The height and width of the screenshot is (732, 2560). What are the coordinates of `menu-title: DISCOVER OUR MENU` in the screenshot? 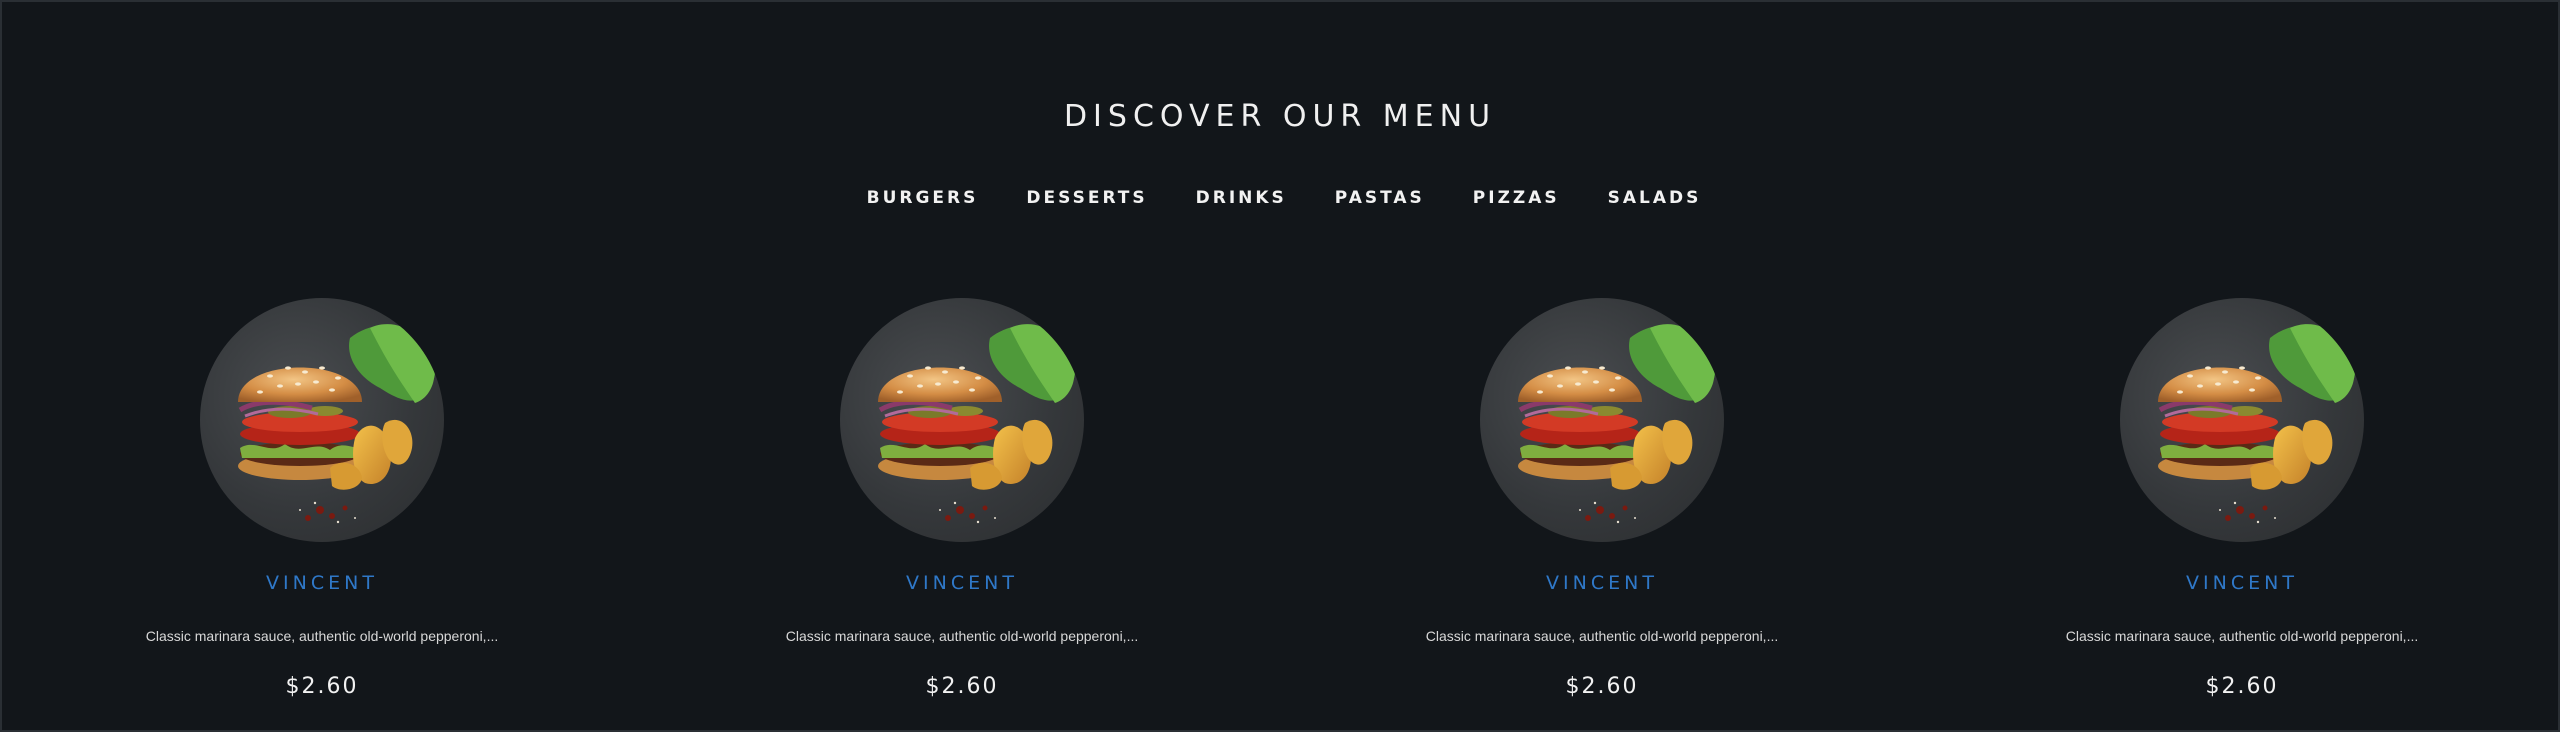 It's located at (1280, 116).